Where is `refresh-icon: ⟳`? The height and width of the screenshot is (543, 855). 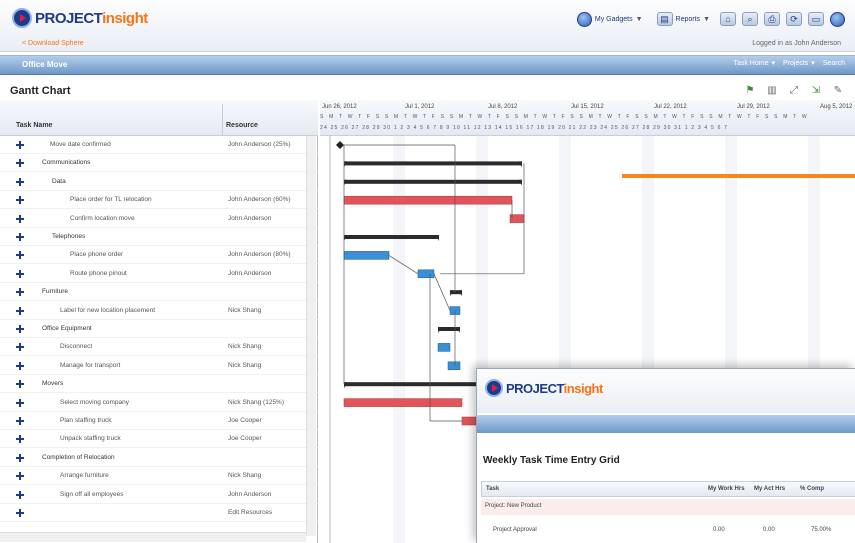
refresh-icon: ⟳ is located at coordinates (794, 19).